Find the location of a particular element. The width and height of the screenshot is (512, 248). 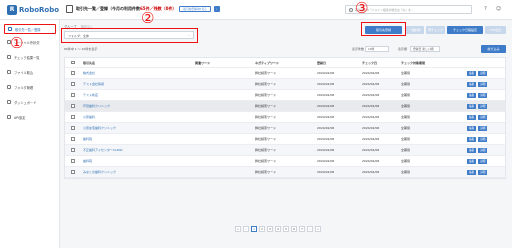

sort-select: 登録日 新しい順 is located at coordinates (425, 49).